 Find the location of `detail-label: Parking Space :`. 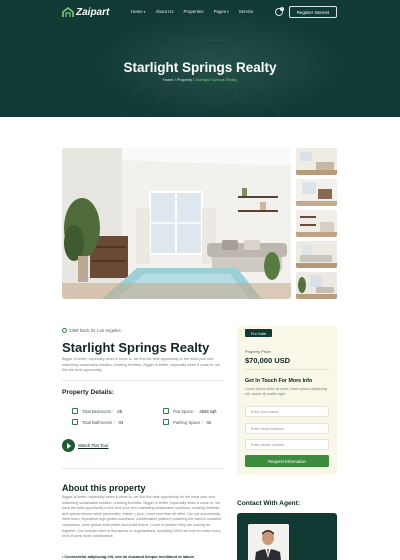

detail-label: Parking Space : is located at coordinates (188, 422).